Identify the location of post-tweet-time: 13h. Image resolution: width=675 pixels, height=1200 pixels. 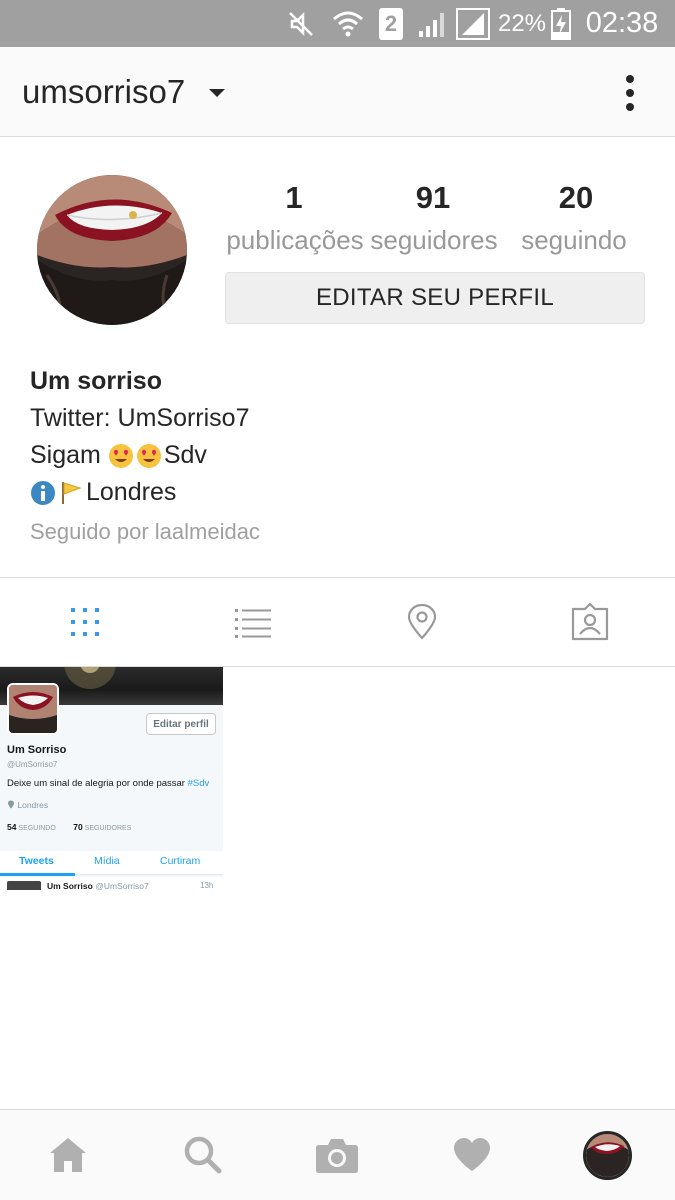
(207, 885).